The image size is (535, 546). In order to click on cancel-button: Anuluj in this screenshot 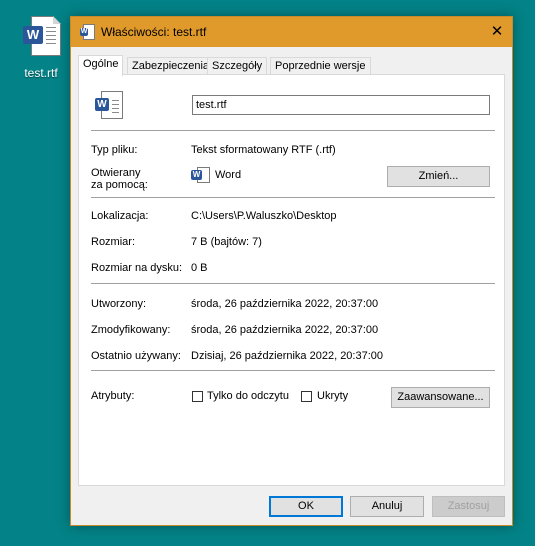, I will do `click(387, 506)`.